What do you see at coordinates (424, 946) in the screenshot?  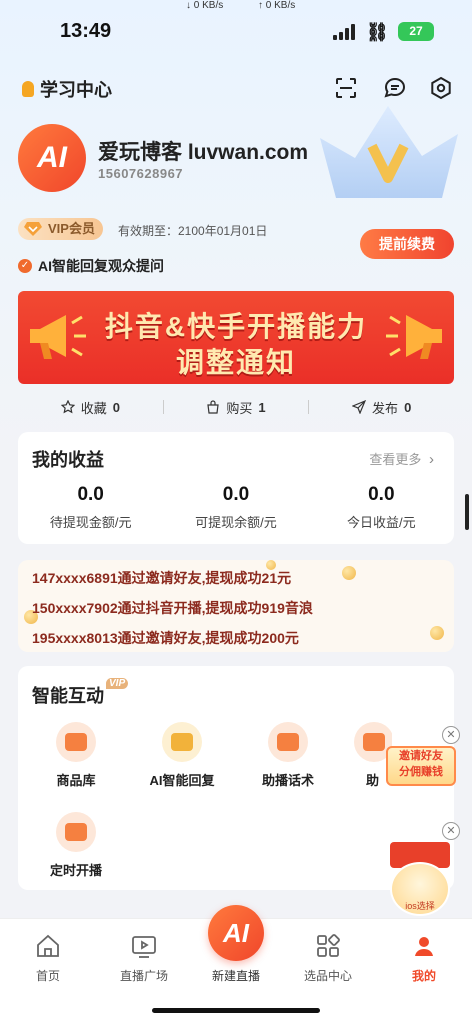 I see `profile-icon` at bounding box center [424, 946].